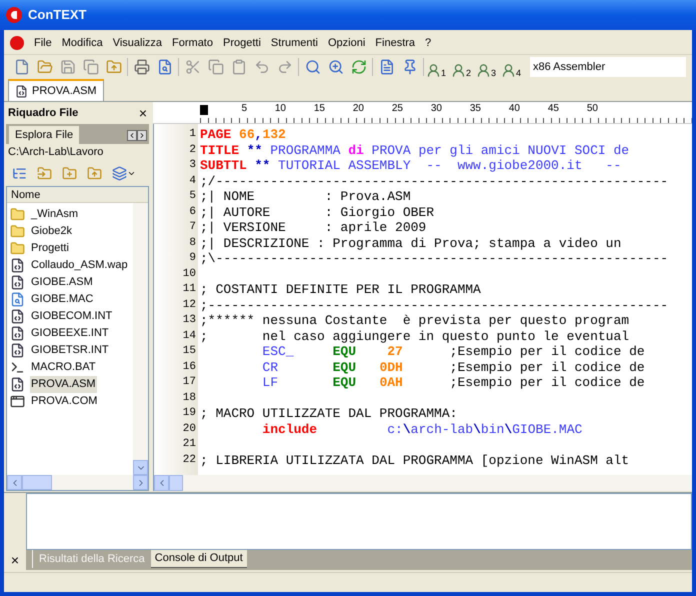 This screenshot has width=696, height=596. I want to click on explorer-entry: MACRO.BAT, so click(63, 367).